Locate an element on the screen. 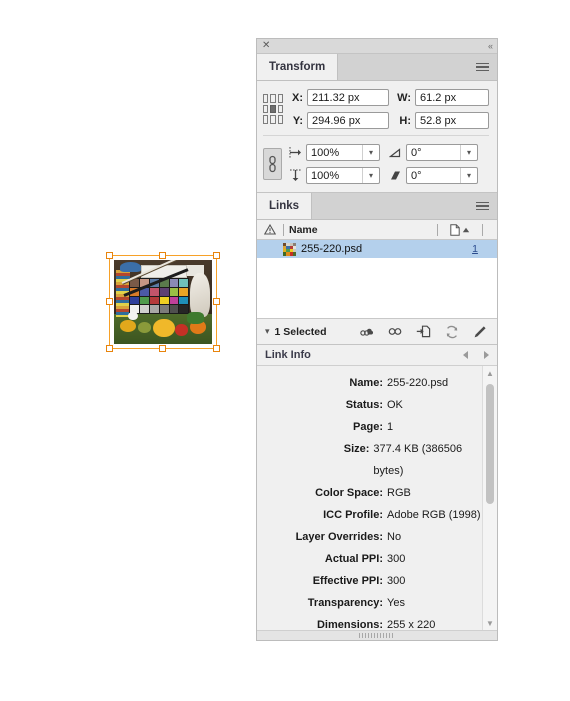 Image resolution: width=570 pixels, height=701 pixels. proxy-point-tr is located at coordinates (280, 98).